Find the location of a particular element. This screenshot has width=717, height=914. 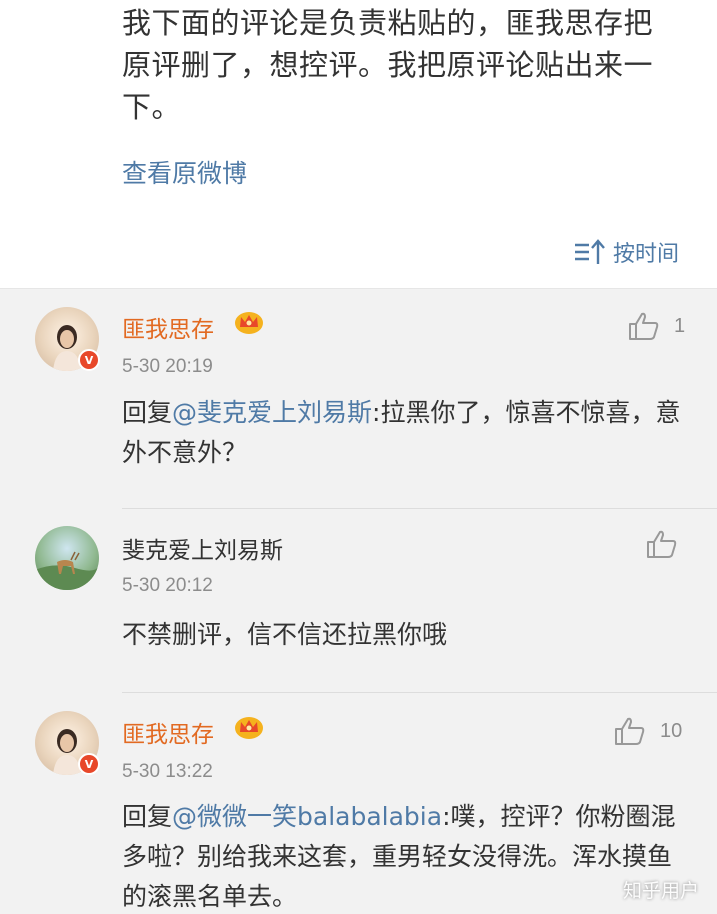

sort-label: 按时间 is located at coordinates (645, 254).